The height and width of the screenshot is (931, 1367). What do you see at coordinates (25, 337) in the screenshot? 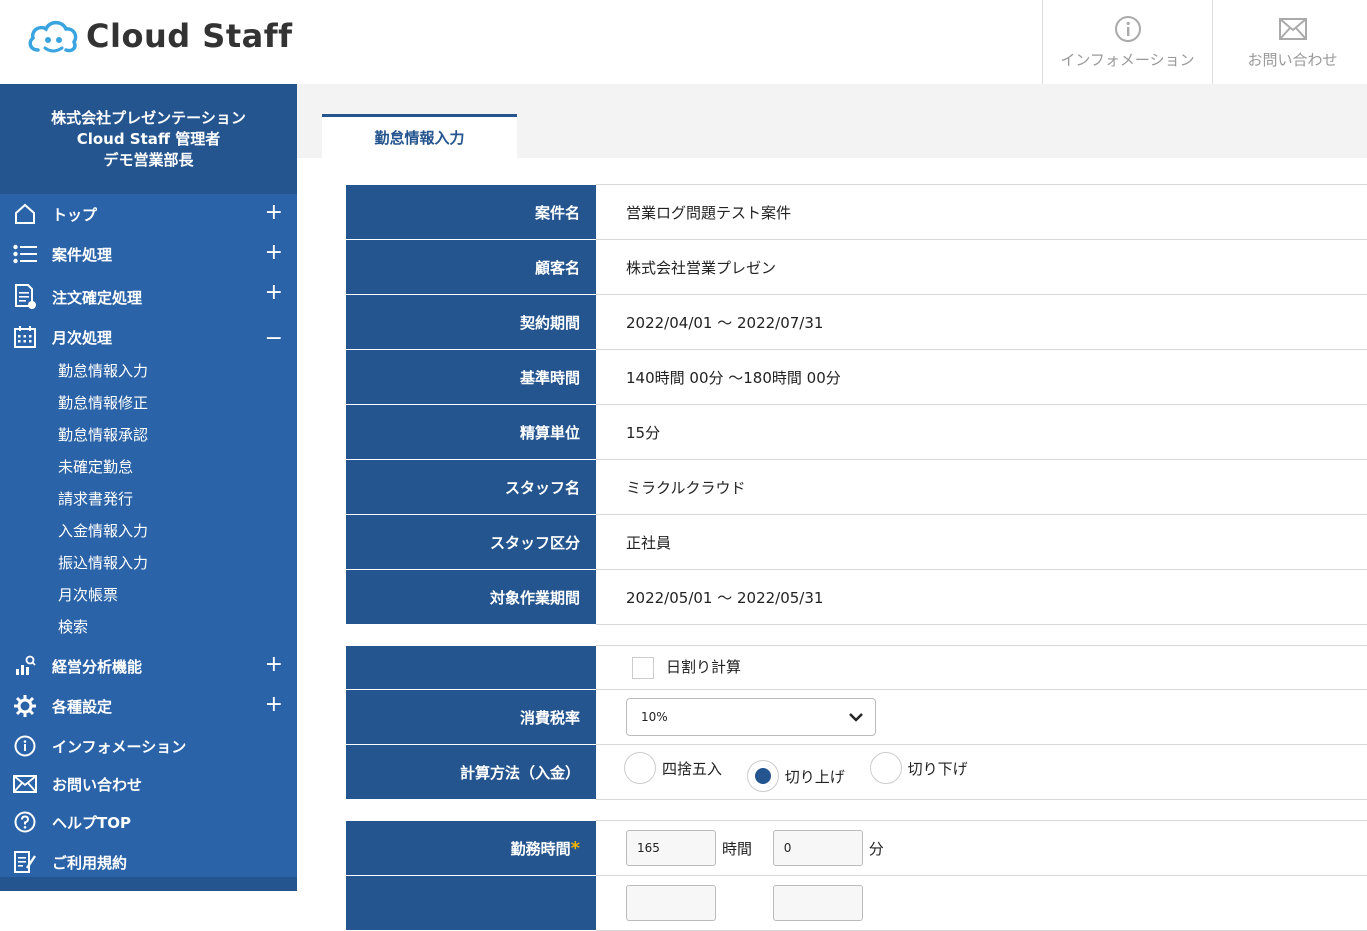
I see `calendar-icon` at bounding box center [25, 337].